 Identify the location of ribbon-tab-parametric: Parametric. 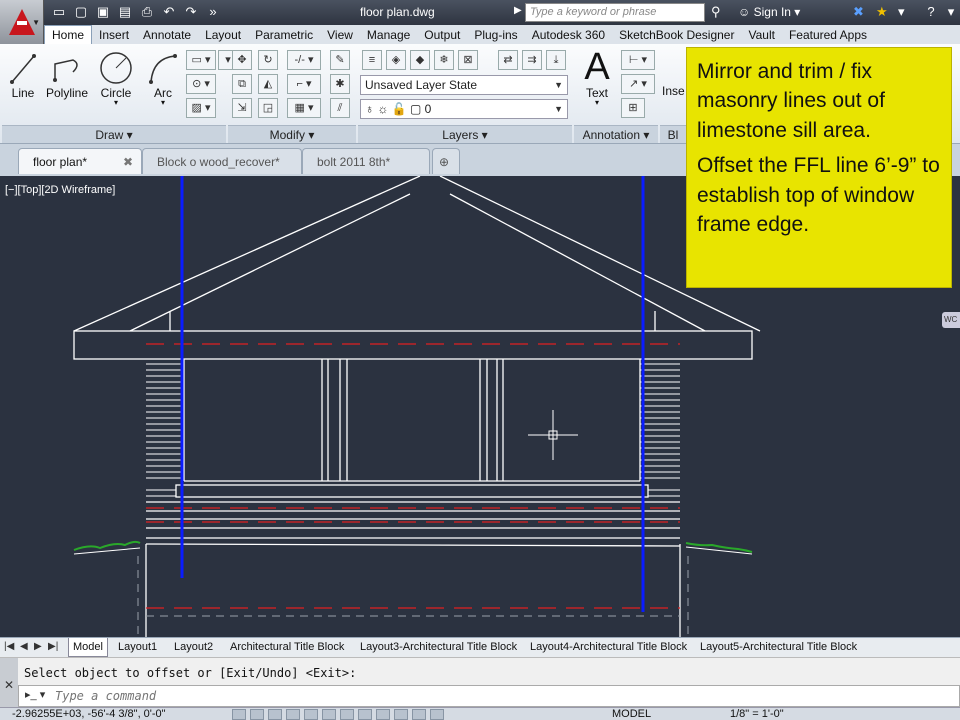
(284, 35).